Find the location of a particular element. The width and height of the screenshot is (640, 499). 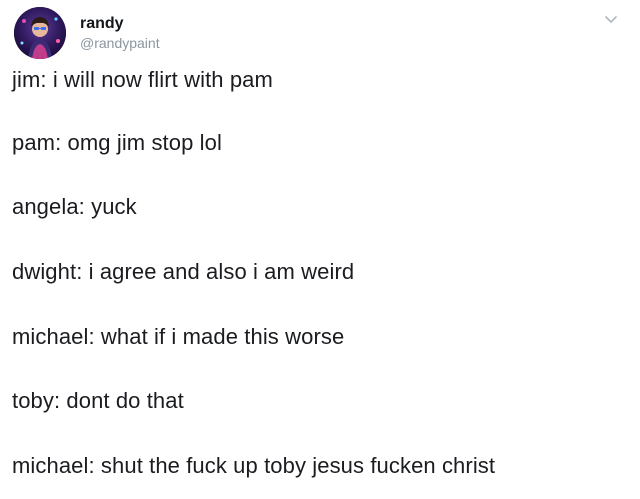

tweet-line: pam: omg jim stop lol is located at coordinates (117, 142).